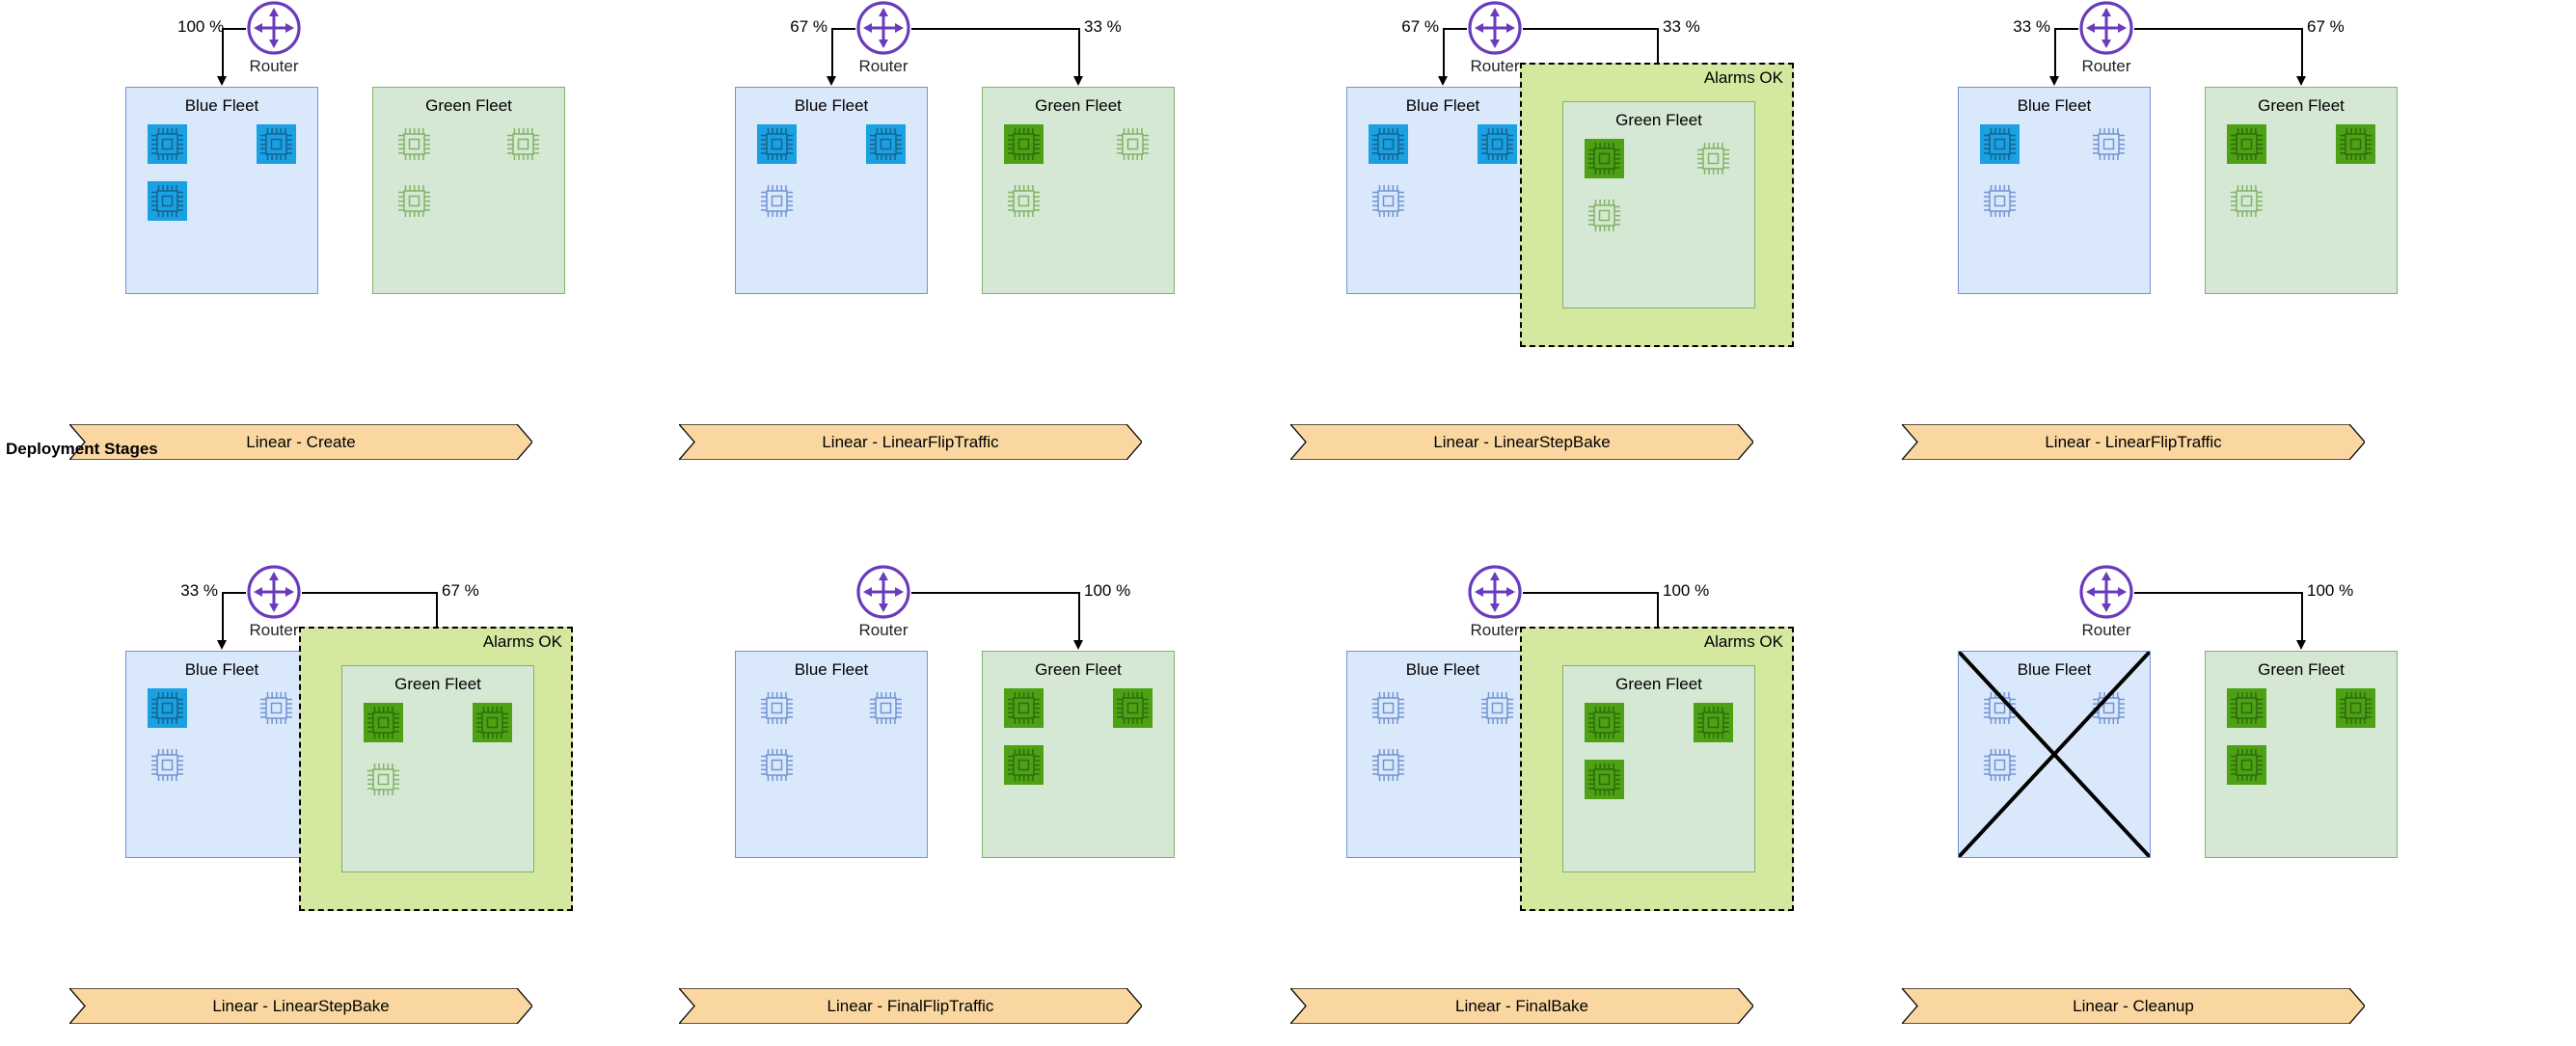 Image resolution: width=2576 pixels, height=1046 pixels. Describe the element at coordinates (300, 442) in the screenshot. I see `stage-banner: Linear - Create` at that location.